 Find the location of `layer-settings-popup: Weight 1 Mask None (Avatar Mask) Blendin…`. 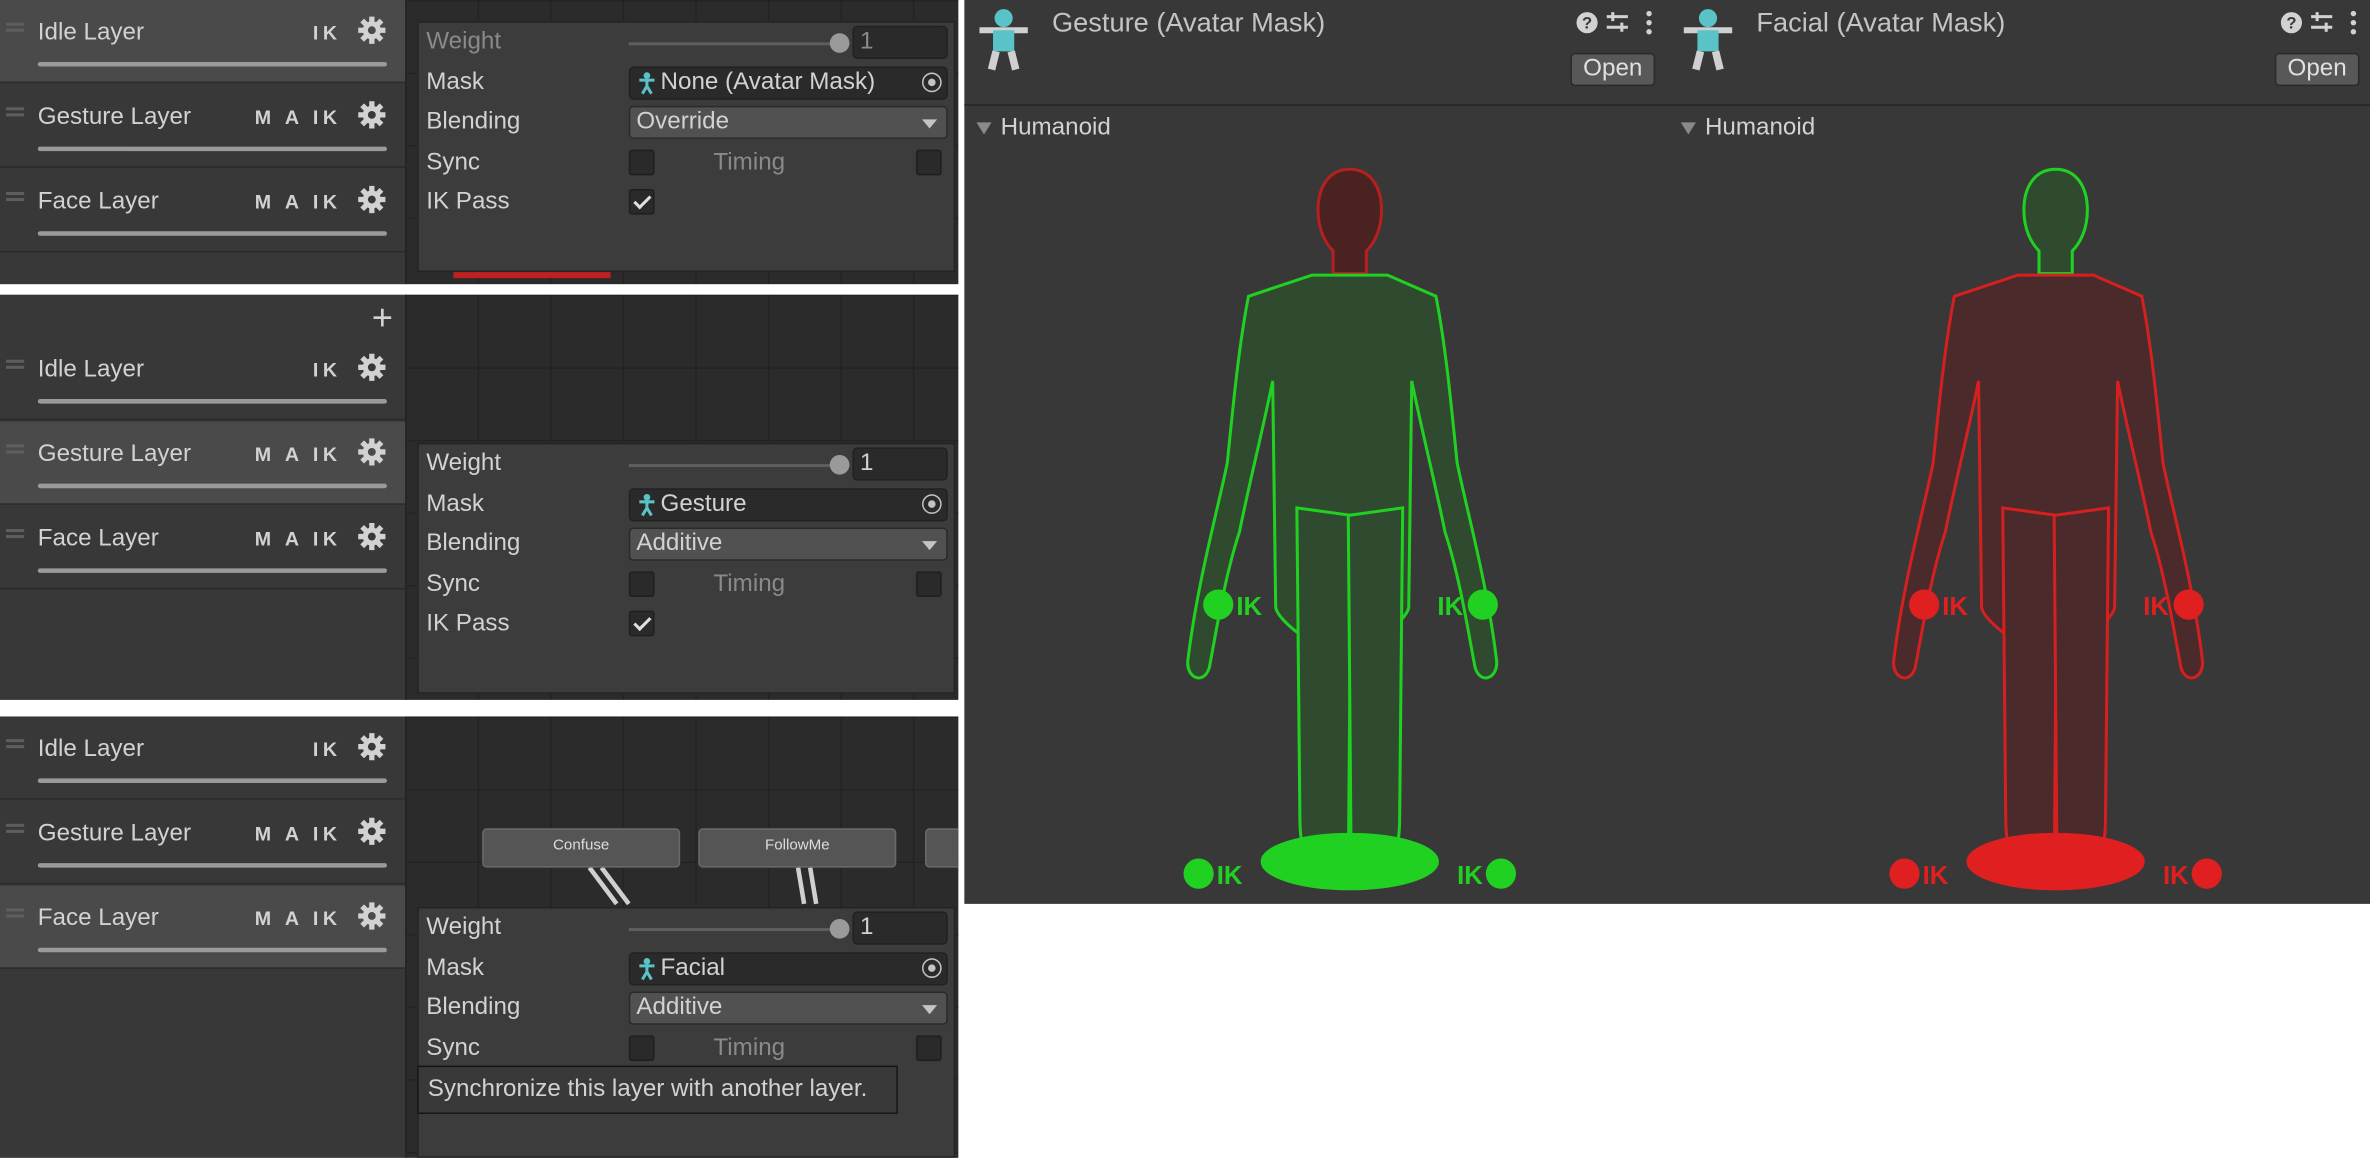

layer-settings-popup: Weight 1 Mask None (Avatar Mask) Blendin… is located at coordinates (686, 147).